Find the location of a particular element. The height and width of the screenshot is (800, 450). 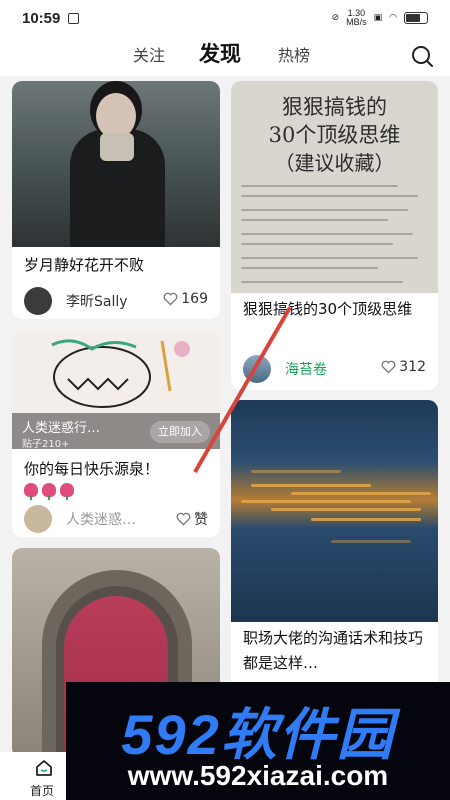

status-icons: ⊘ 1.30 MB/s ▣ ◠ is located at coordinates (380, 18).